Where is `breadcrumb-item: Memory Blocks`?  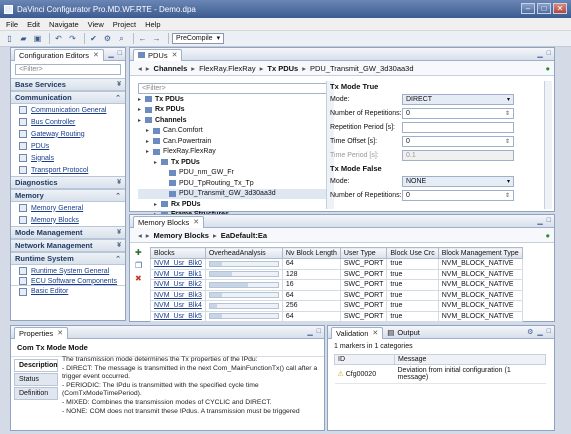
breadcrumb-item: Memory Blocks is located at coordinates (181, 235).